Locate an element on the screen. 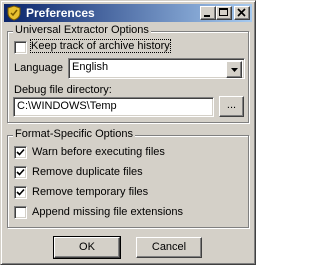 This screenshot has height=265, width=320. universal-options-legend: Universal Extractor Options is located at coordinates (82, 30).